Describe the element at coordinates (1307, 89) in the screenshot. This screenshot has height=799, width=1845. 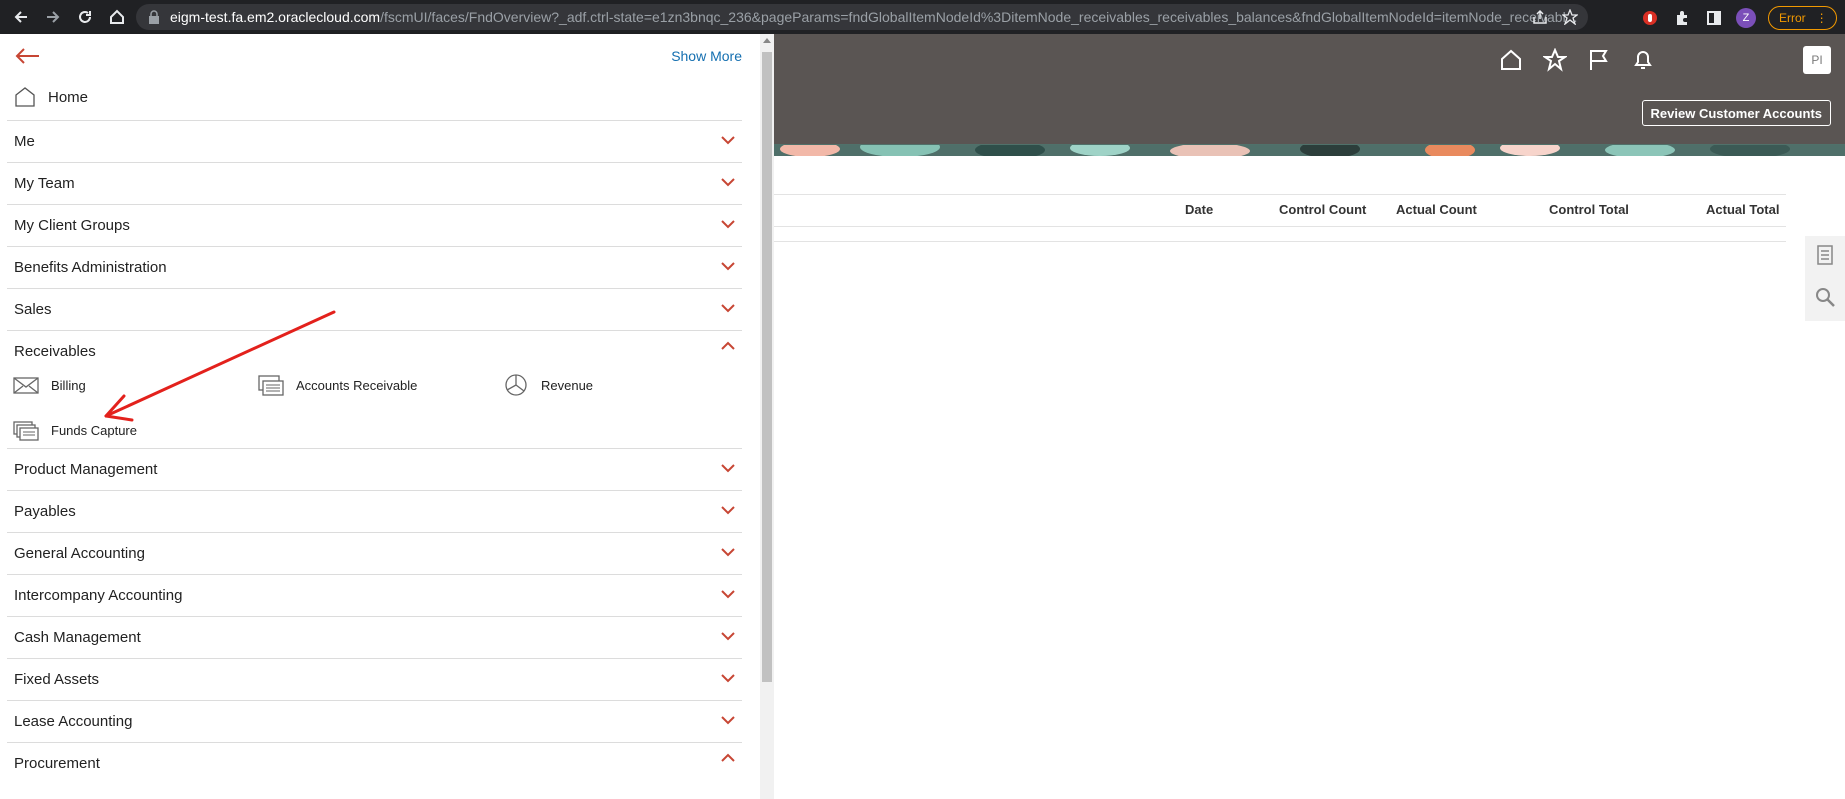
I see `app-header: PI Review Customer Accounts` at that location.